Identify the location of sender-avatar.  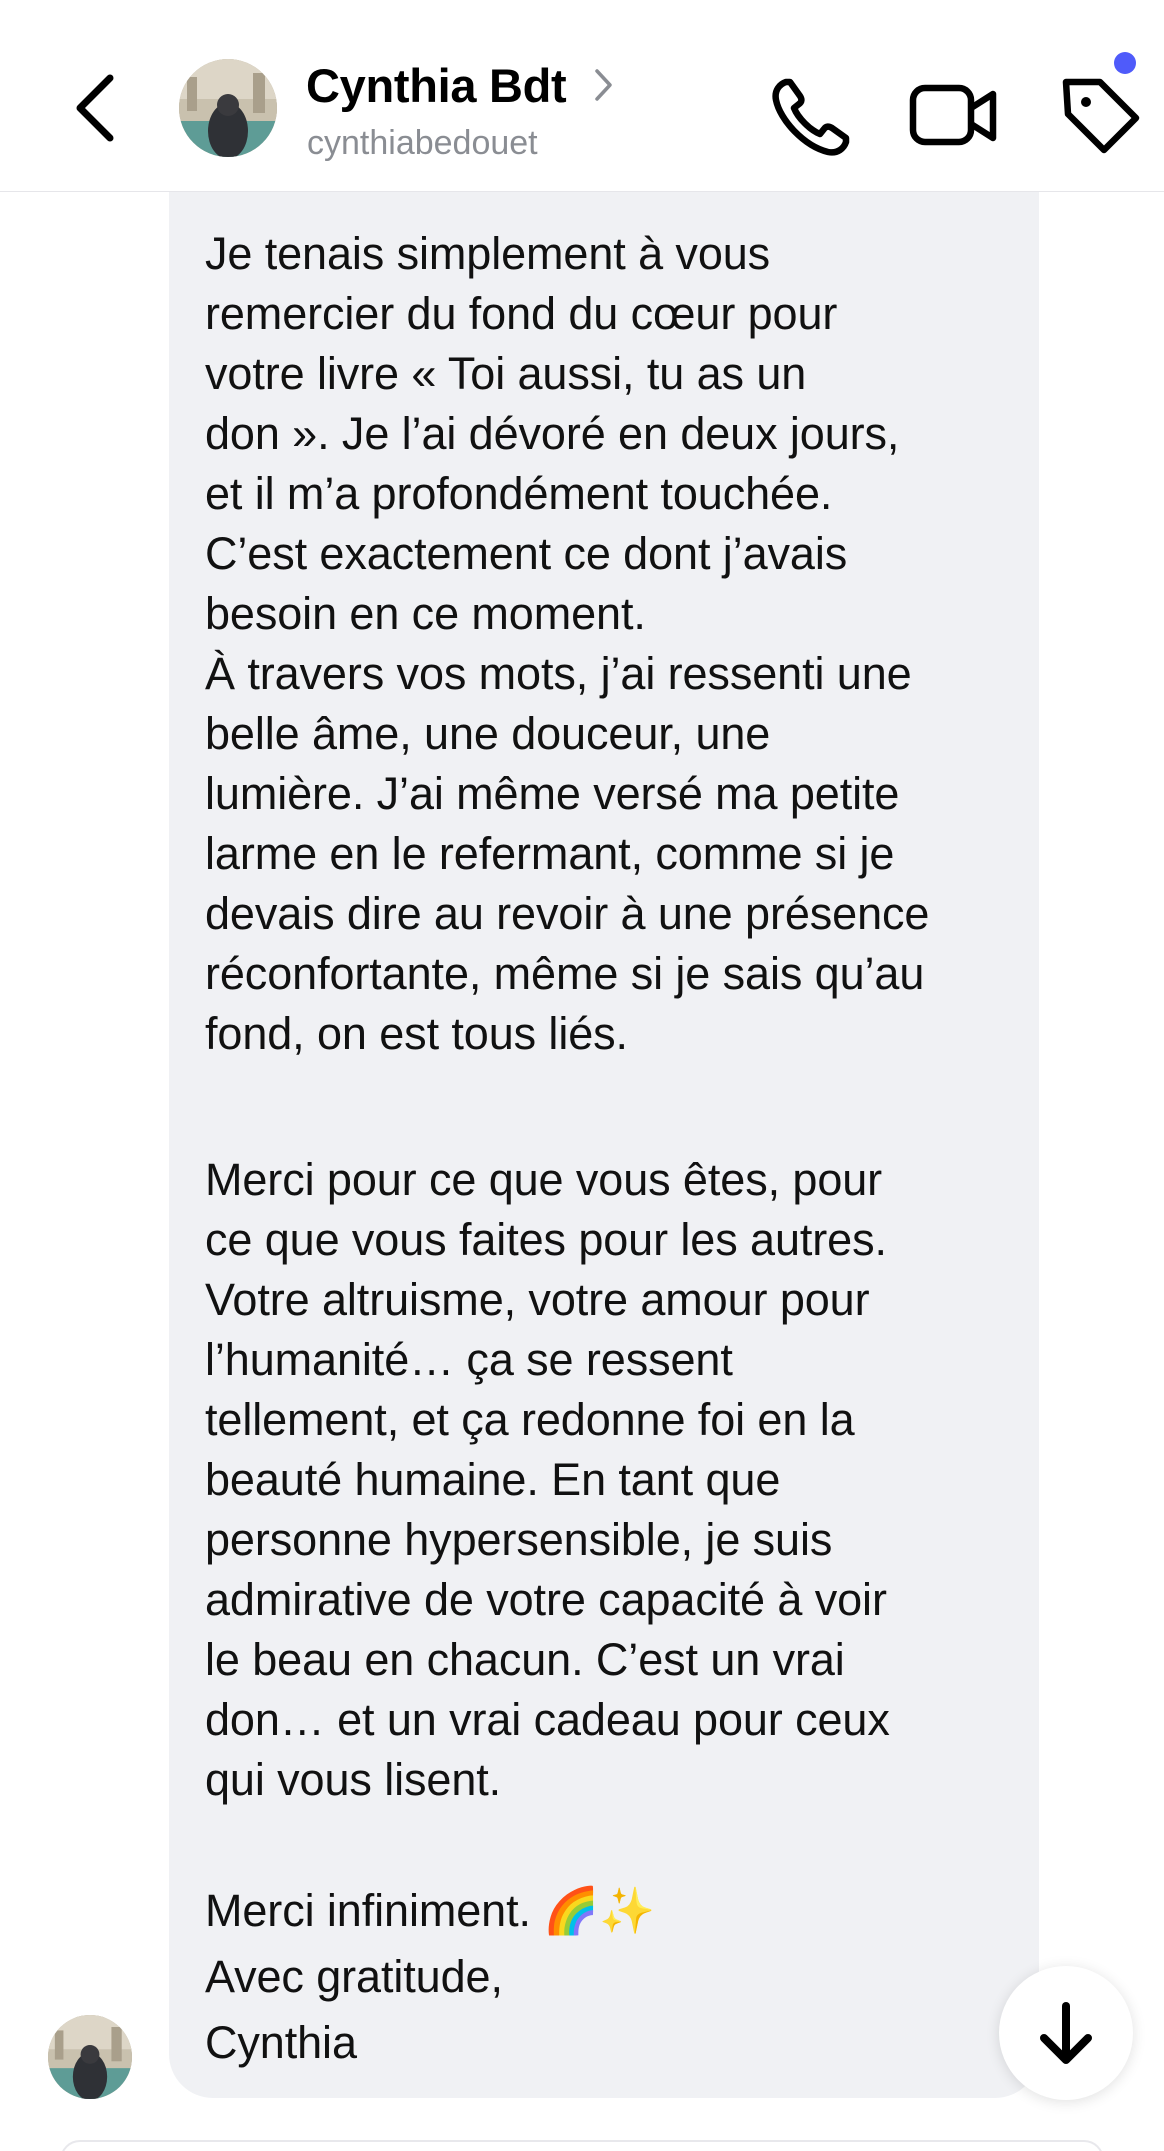
(90, 2057).